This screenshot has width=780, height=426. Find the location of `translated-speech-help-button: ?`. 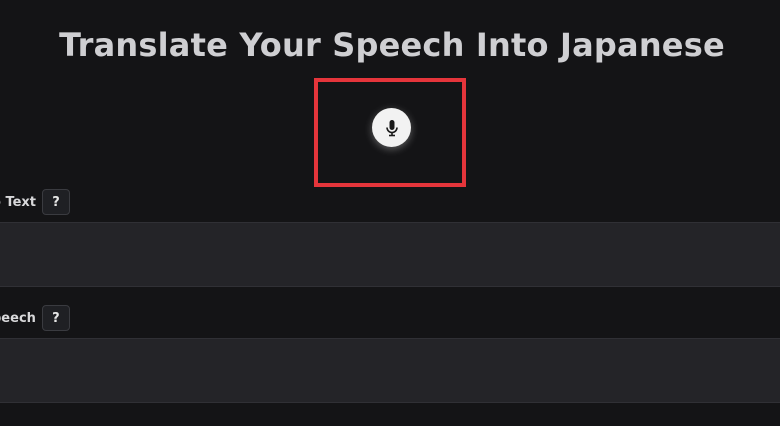

translated-speech-help-button: ? is located at coordinates (55, 318).